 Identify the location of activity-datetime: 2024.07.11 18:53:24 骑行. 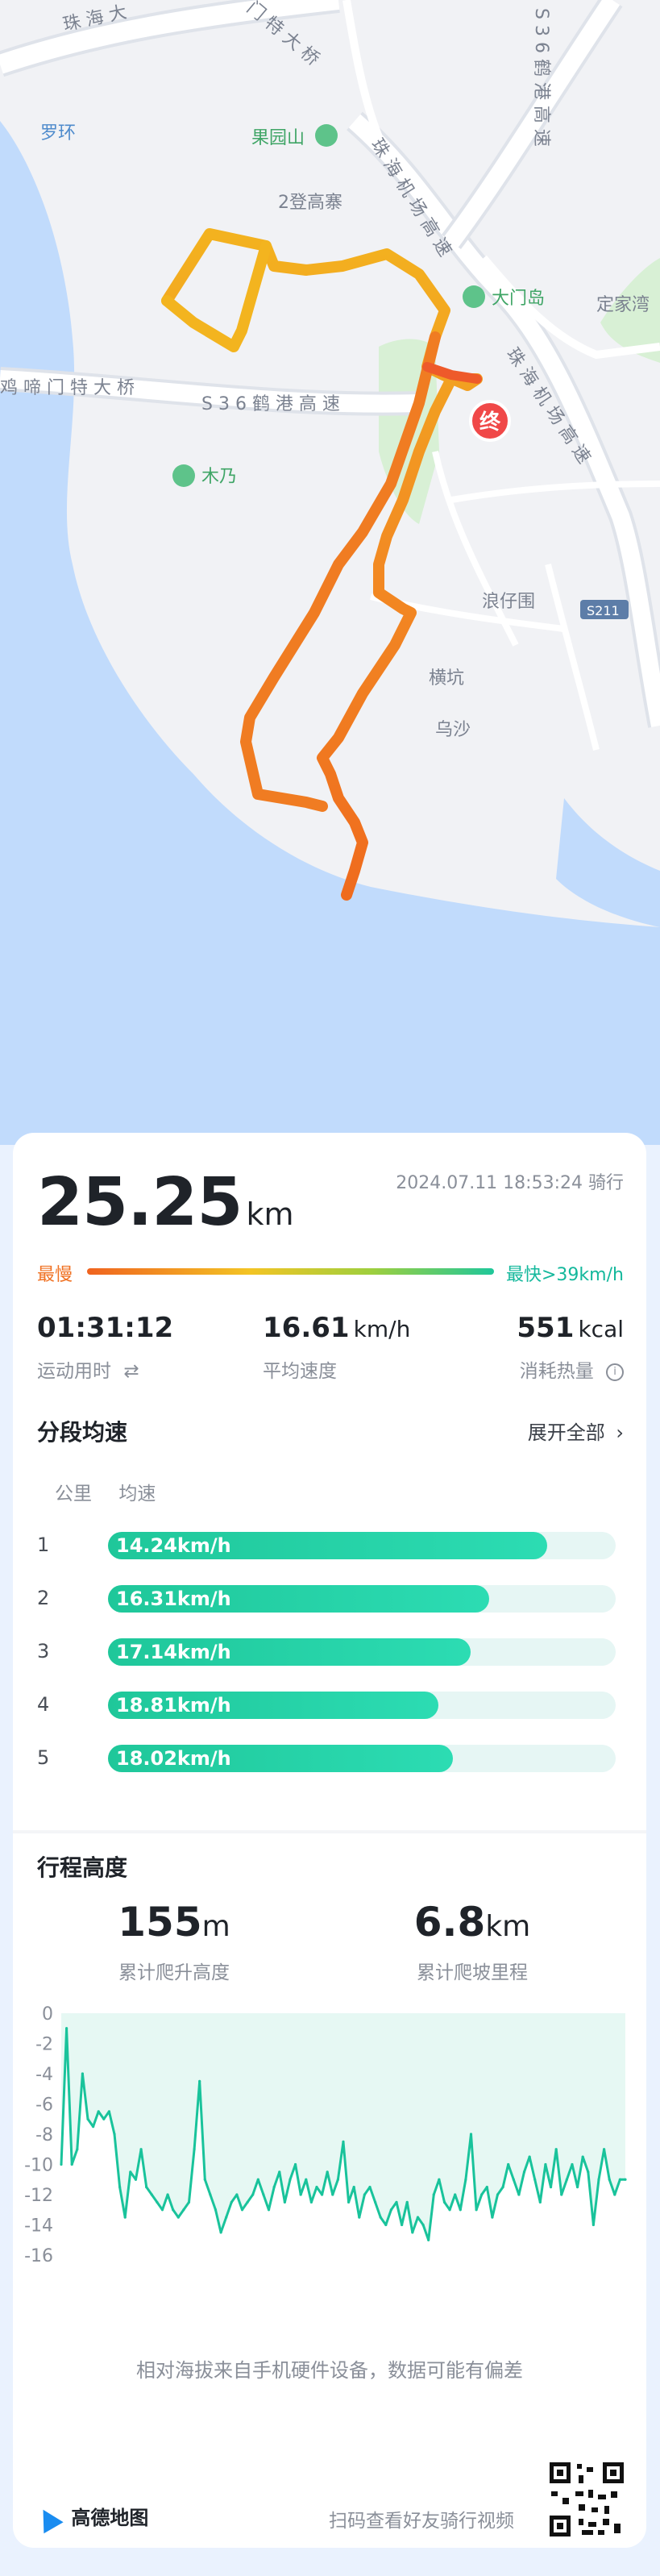
(510, 1181).